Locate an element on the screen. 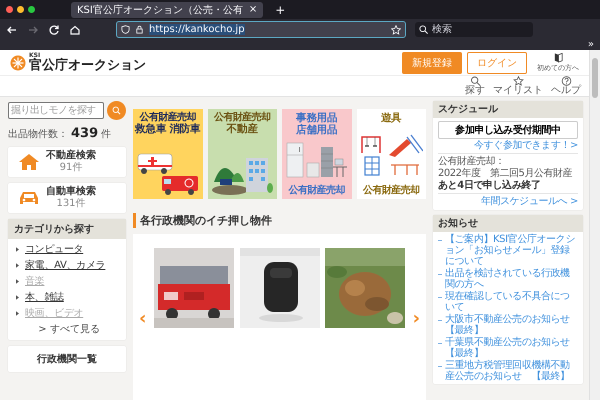 The image size is (600, 400). window-zoom-button is located at coordinates (31, 9).